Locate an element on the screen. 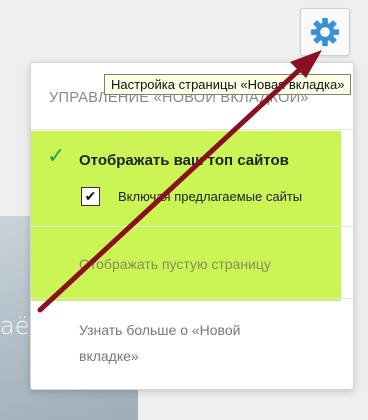  gear-icon is located at coordinates (325, 32).